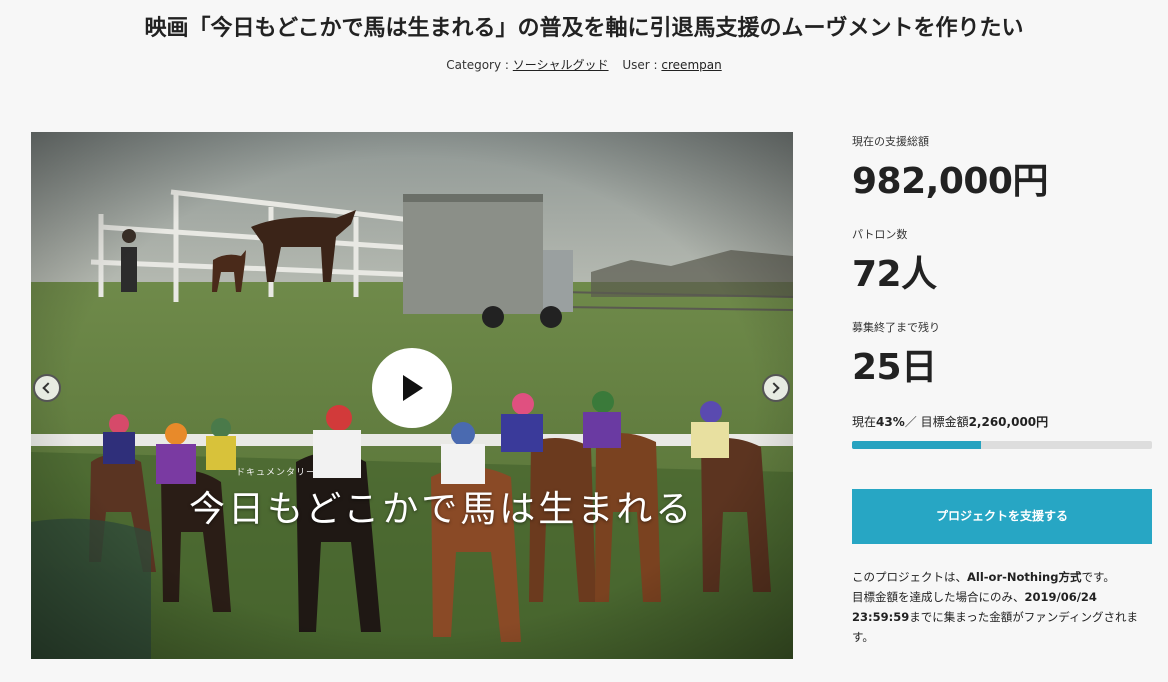 This screenshot has height=682, width=1168. Describe the element at coordinates (894, 274) in the screenshot. I see `patrons-value: 72人` at that location.